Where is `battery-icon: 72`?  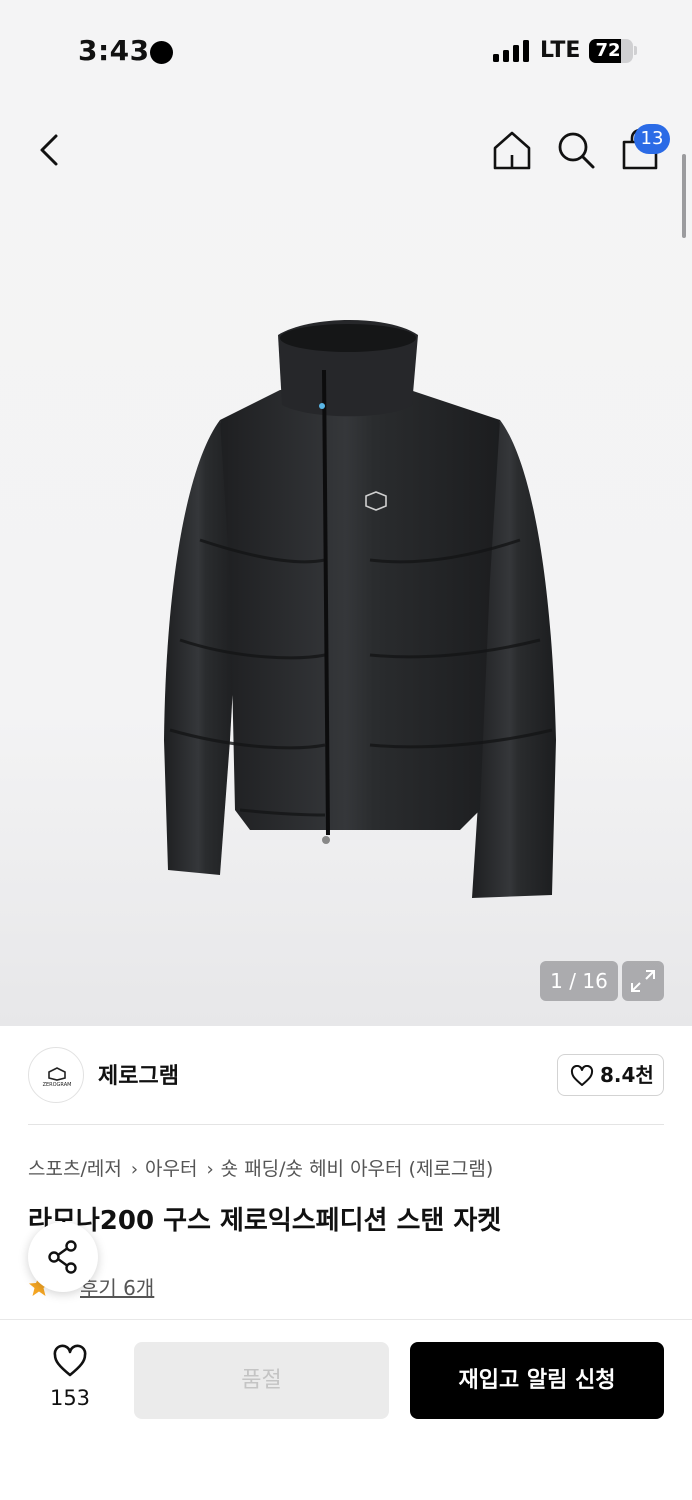
battery-icon: 72 is located at coordinates (611, 51).